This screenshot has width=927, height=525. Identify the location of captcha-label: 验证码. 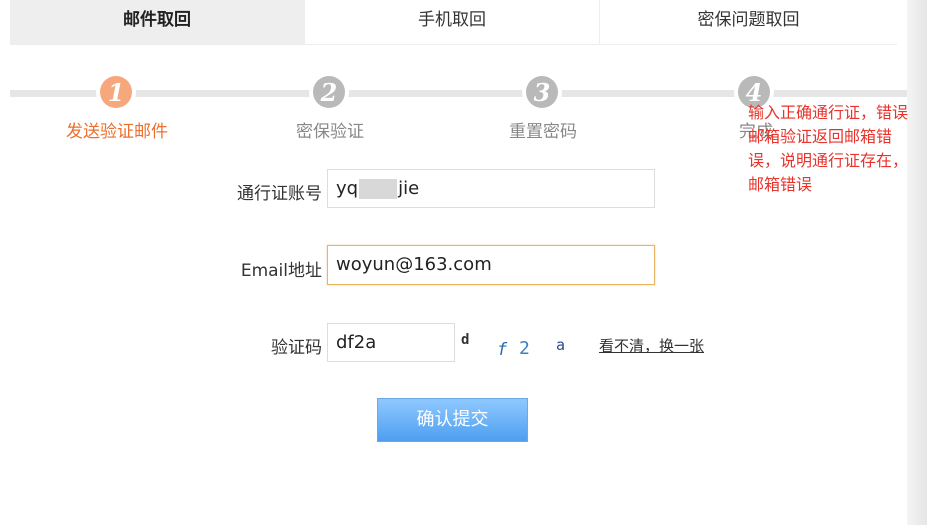
(296, 348).